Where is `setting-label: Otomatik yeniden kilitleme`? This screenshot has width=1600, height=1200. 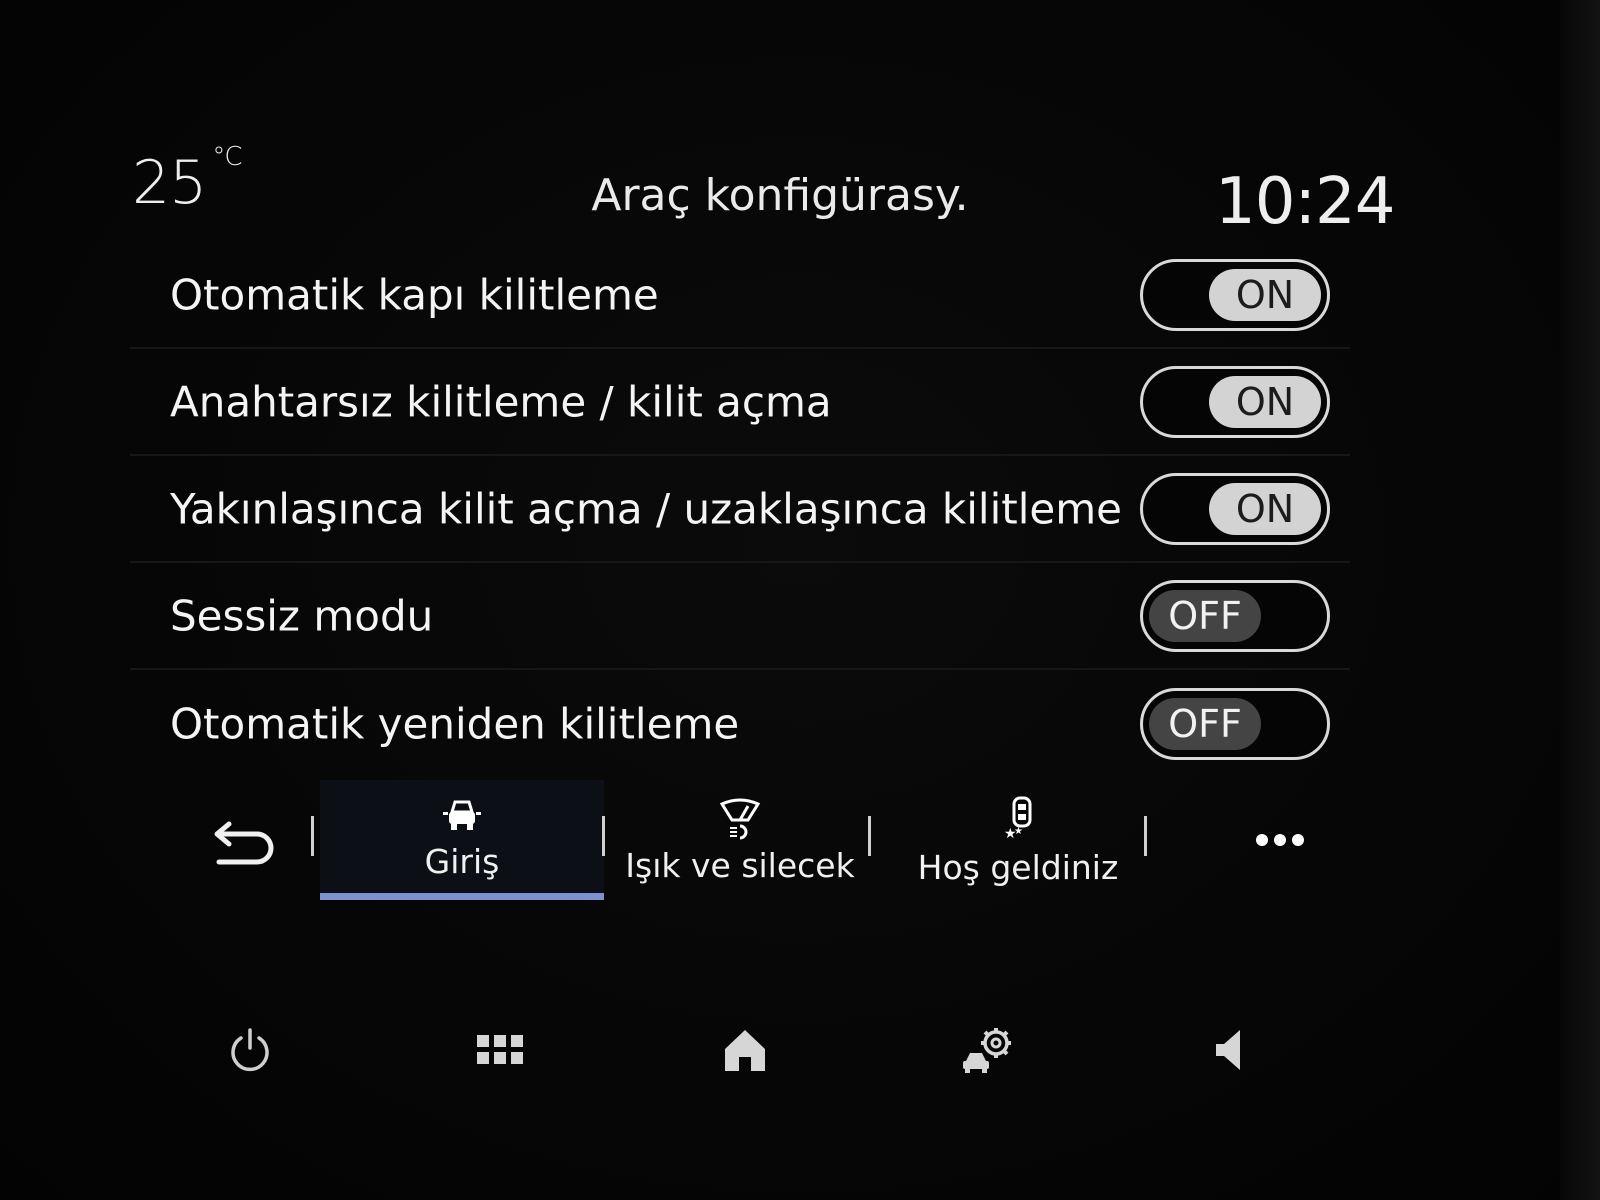 setting-label: Otomatik yeniden kilitleme is located at coordinates (455, 723).